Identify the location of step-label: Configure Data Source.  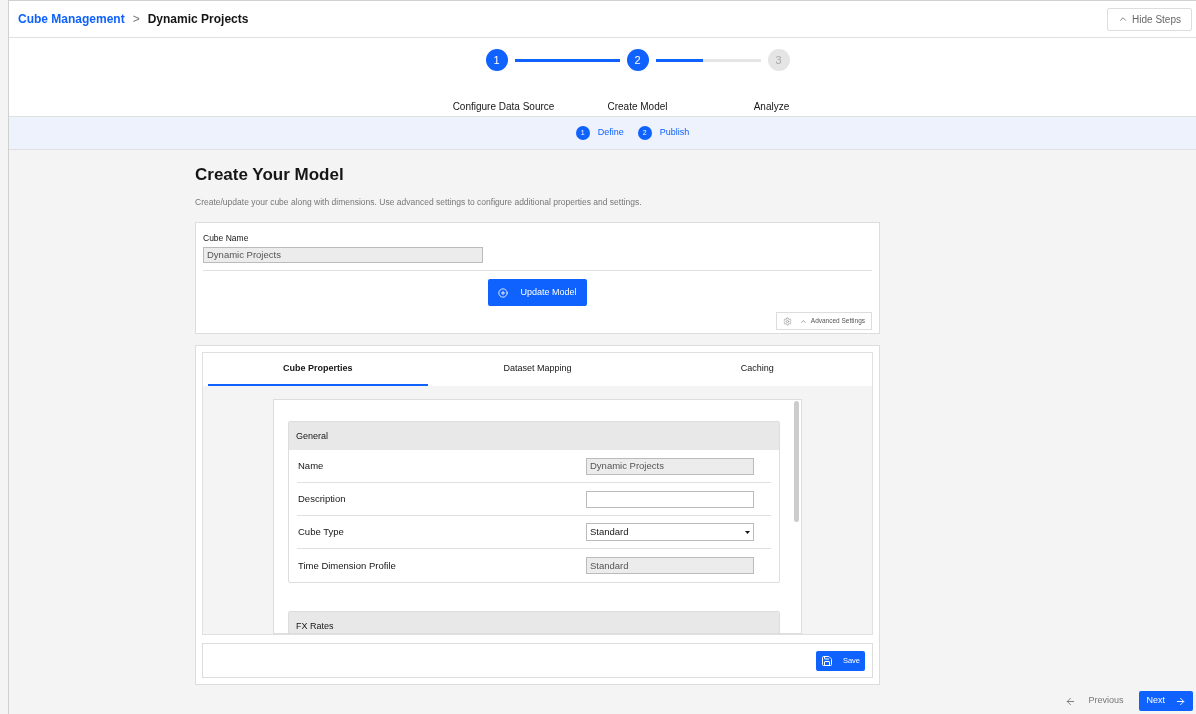
(503, 107).